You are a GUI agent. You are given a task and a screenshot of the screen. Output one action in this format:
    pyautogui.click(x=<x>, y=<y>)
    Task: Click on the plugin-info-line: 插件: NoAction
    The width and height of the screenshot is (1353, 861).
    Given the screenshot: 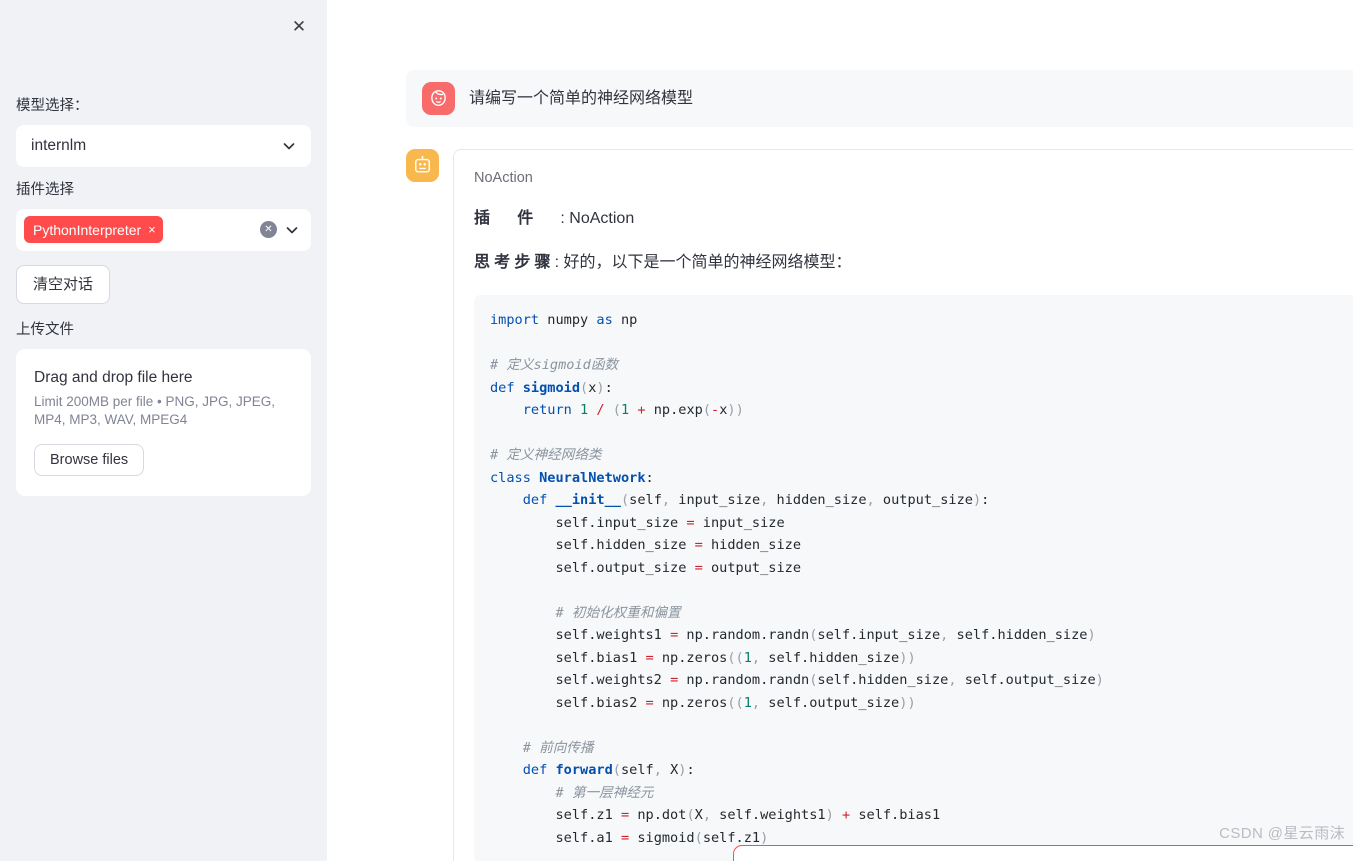 What is the action you would take?
    pyautogui.click(x=913, y=219)
    